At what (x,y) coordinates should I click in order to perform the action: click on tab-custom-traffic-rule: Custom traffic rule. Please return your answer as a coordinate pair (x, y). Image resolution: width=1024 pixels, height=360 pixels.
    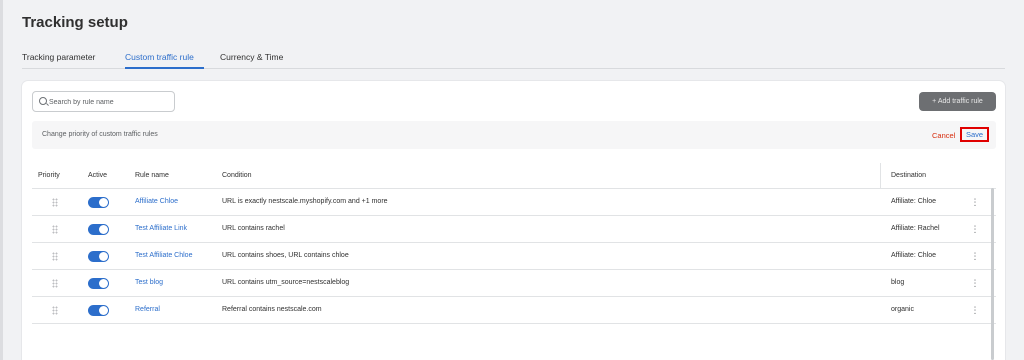
    Looking at the image, I should click on (159, 57).